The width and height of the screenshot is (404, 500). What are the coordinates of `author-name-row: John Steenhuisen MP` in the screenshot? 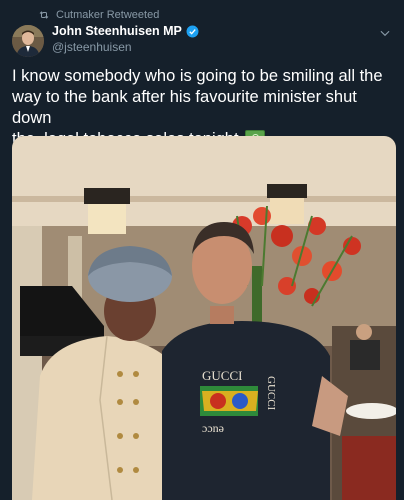 It's located at (125, 31).